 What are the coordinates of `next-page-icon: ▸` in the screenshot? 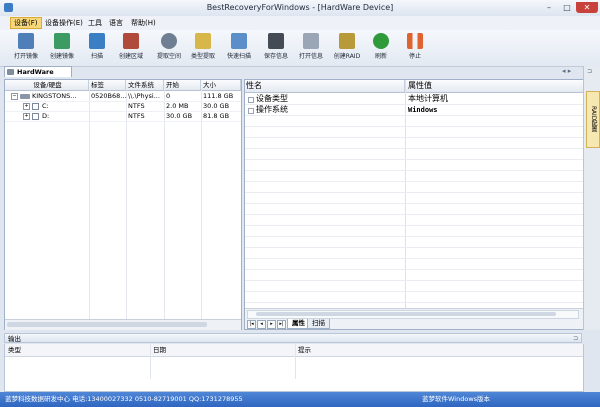 It's located at (271, 324).